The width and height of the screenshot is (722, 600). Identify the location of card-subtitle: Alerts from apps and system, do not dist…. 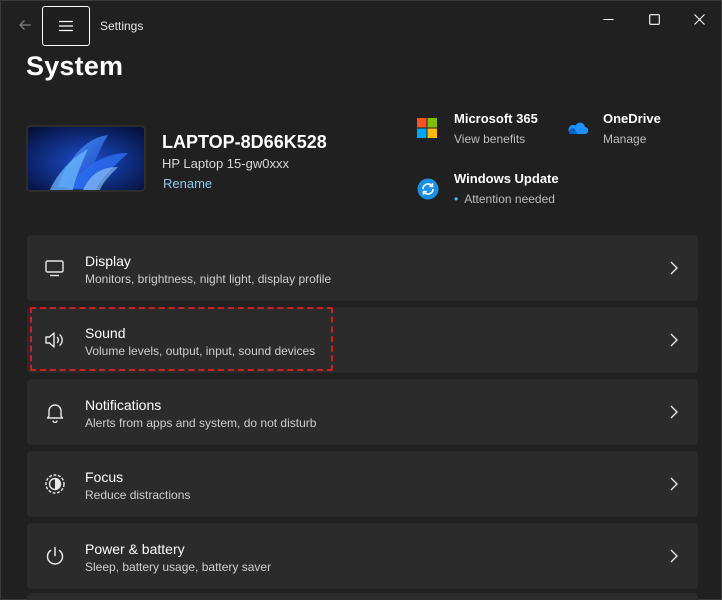
(201, 423).